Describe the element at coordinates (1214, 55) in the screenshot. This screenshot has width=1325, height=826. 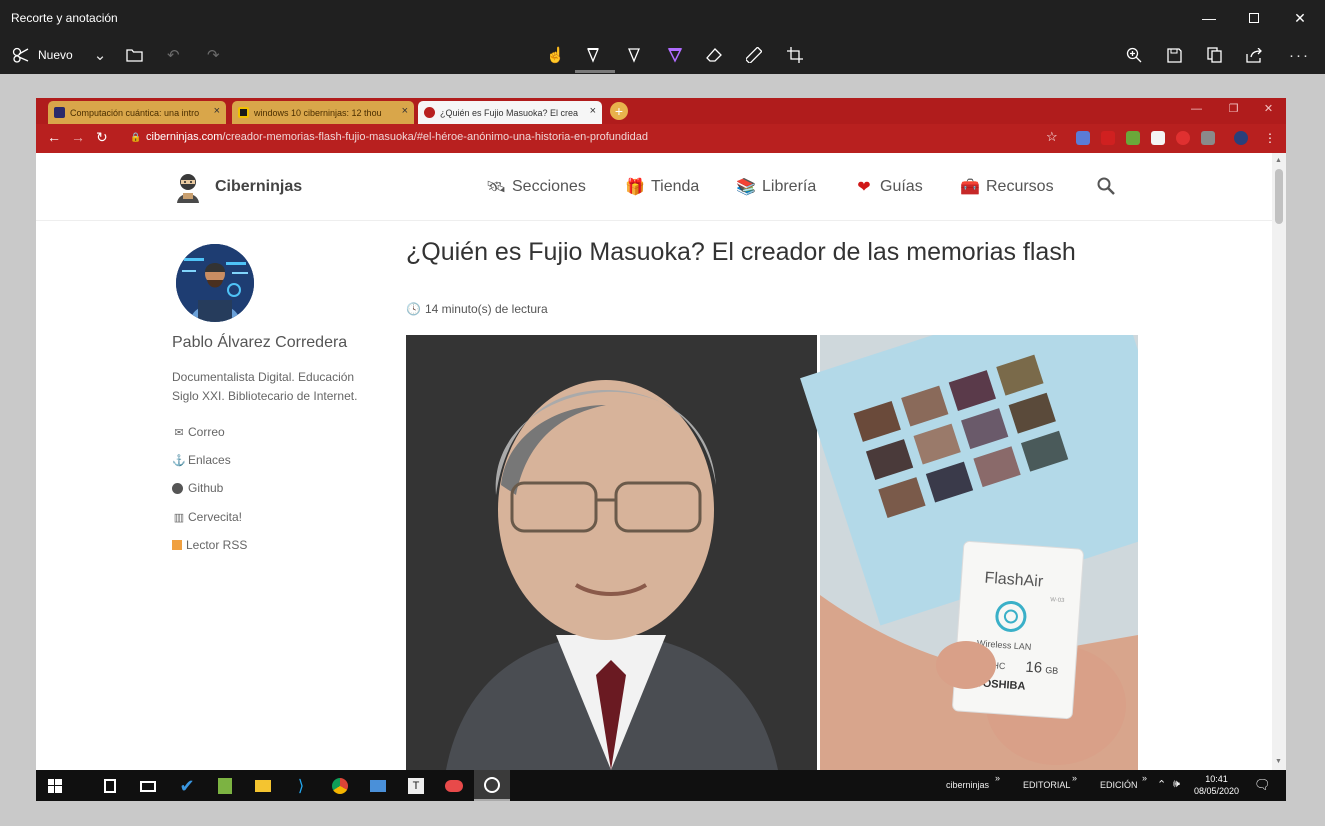
I see `copy-button` at that location.